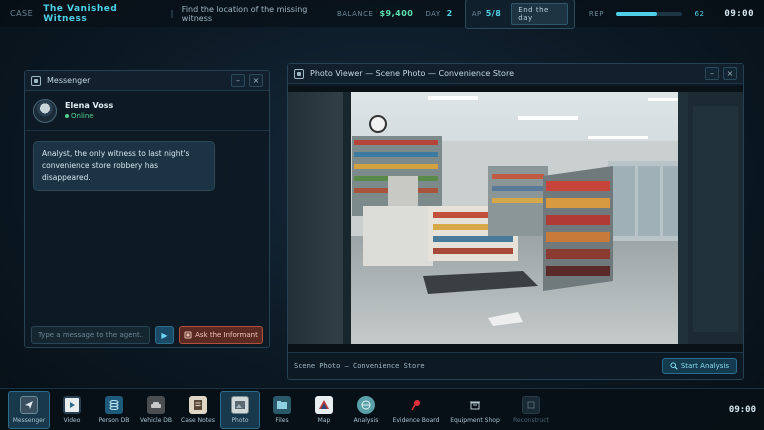 The width and height of the screenshot is (764, 430). I want to click on files-icon, so click(282, 404).